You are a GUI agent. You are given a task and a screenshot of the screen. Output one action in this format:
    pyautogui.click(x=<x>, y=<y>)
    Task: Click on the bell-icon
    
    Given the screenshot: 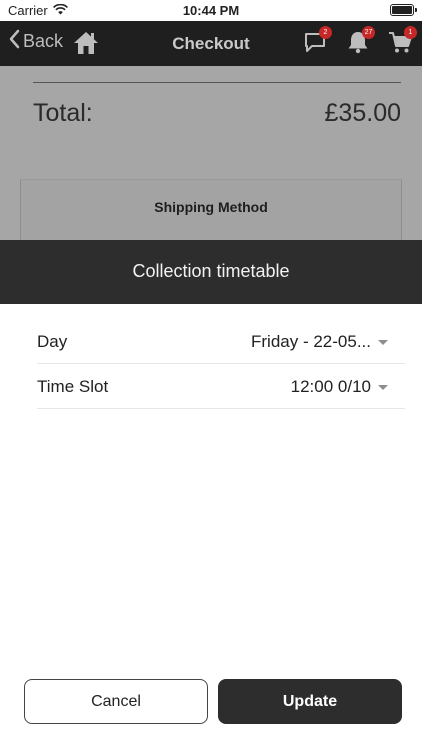 What is the action you would take?
    pyautogui.click(x=358, y=45)
    